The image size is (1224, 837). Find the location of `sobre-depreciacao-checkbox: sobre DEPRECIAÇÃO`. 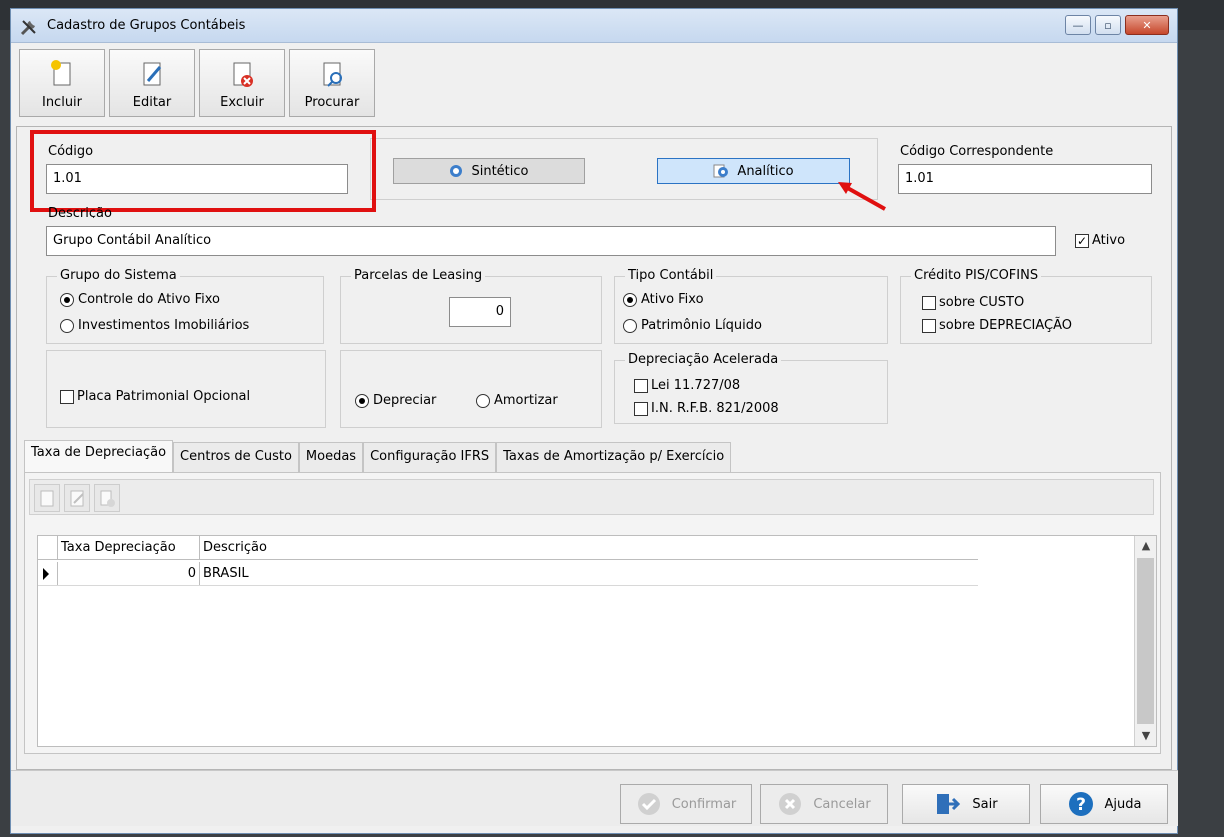

sobre-depreciacao-checkbox: sobre DEPRECIAÇÃO is located at coordinates (997, 325).